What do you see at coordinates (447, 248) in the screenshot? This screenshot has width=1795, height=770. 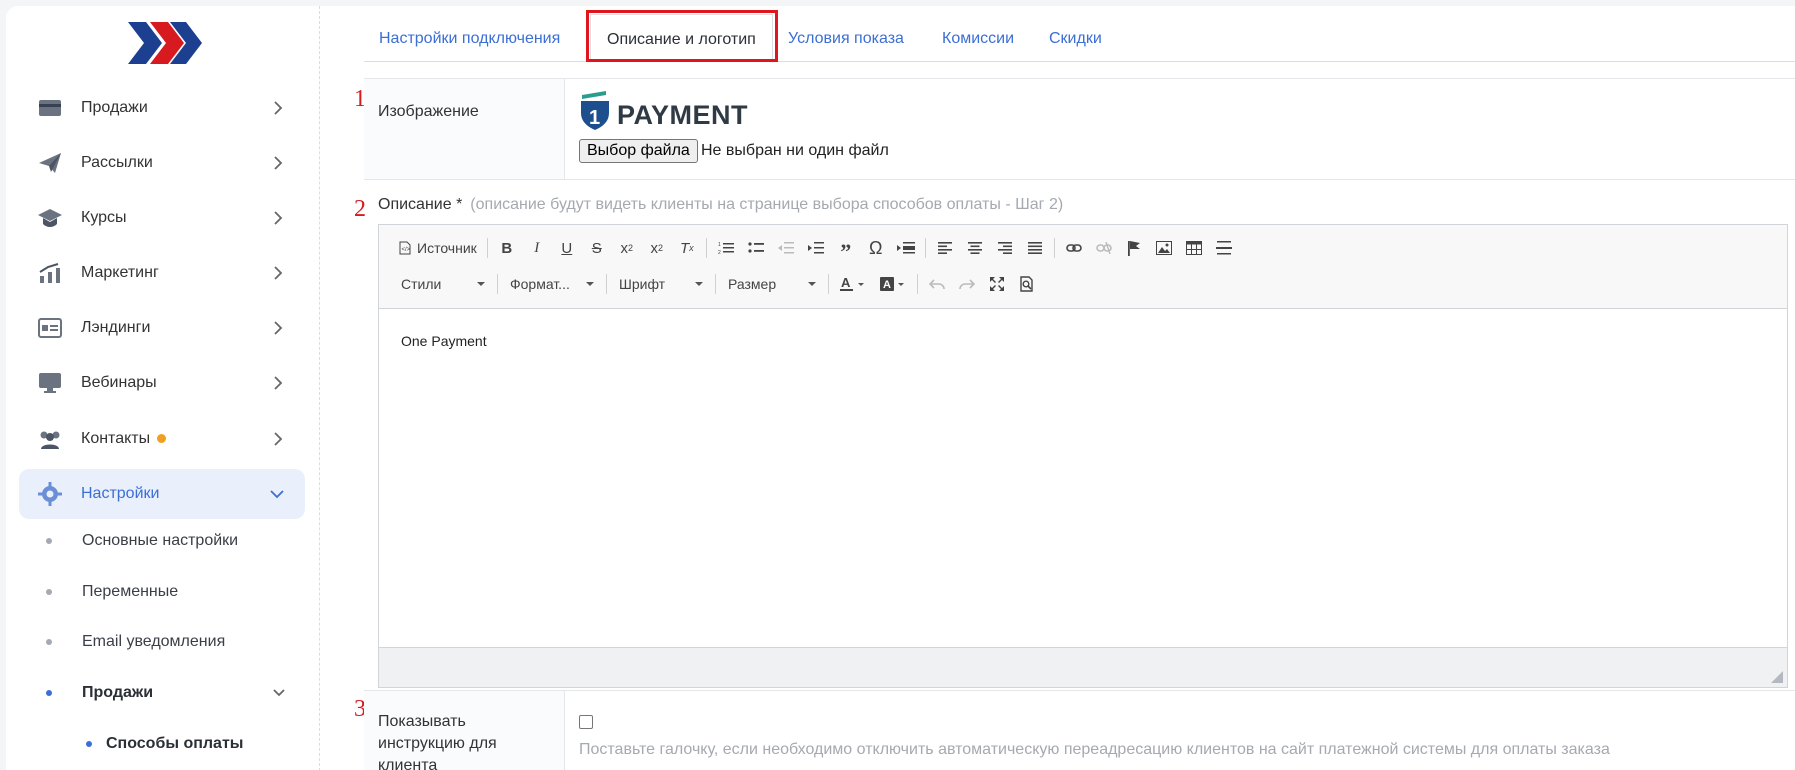 I see `source-label: Источник` at bounding box center [447, 248].